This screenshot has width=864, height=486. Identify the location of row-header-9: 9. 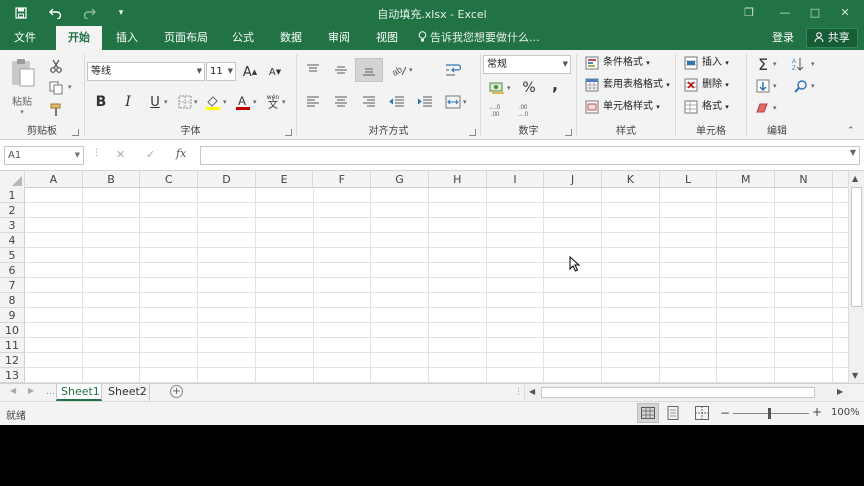
(12, 315).